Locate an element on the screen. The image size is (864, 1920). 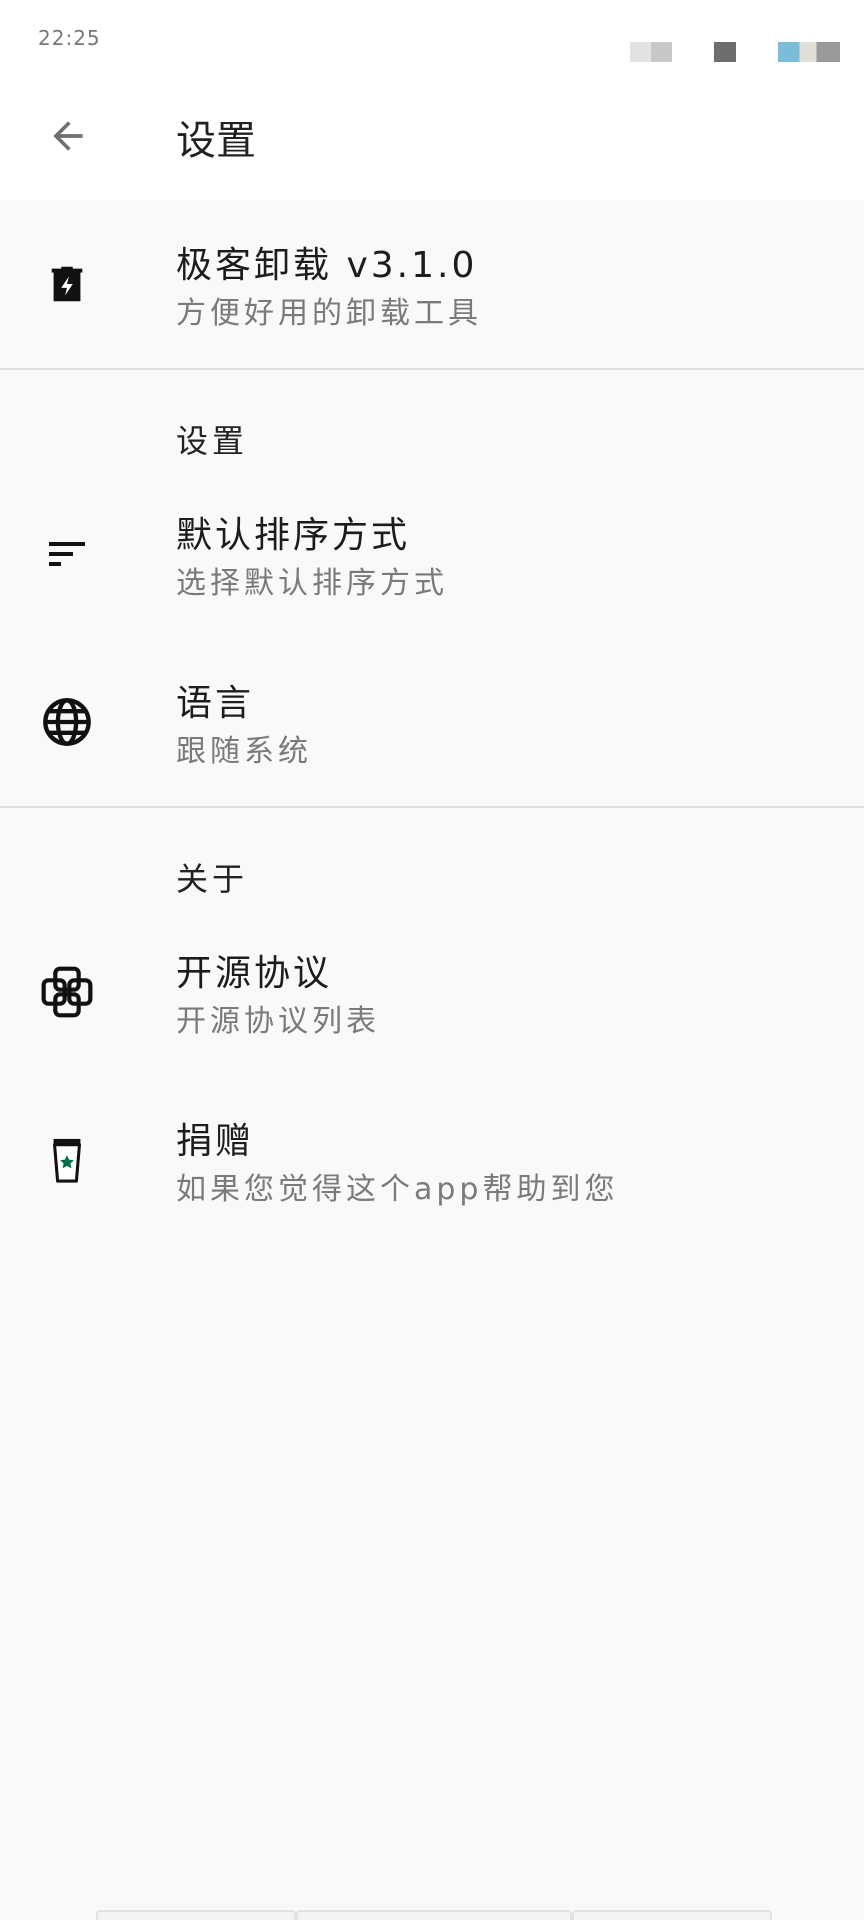
coffee-cup-icon is located at coordinates (67, 1160).